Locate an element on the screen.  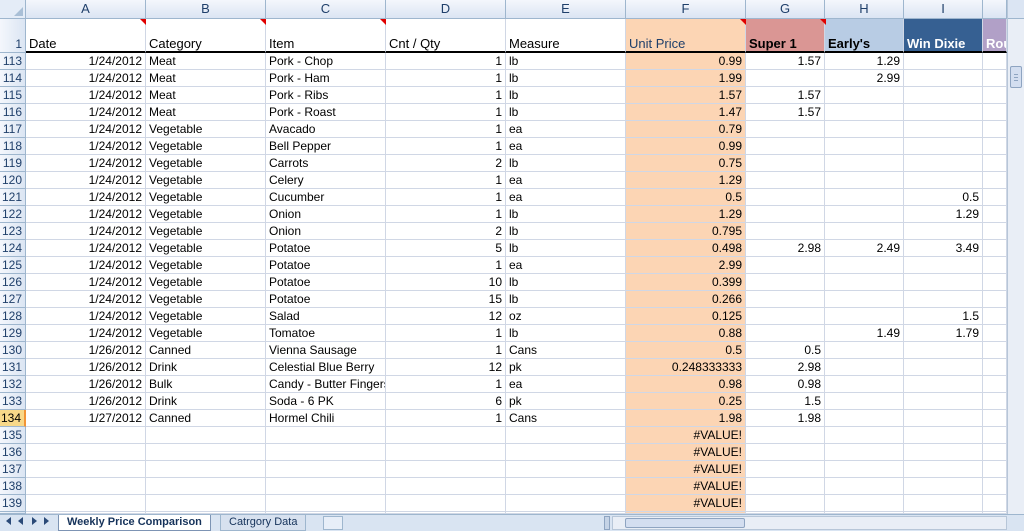
cell-i: 1.79 is located at coordinates (943, 333).